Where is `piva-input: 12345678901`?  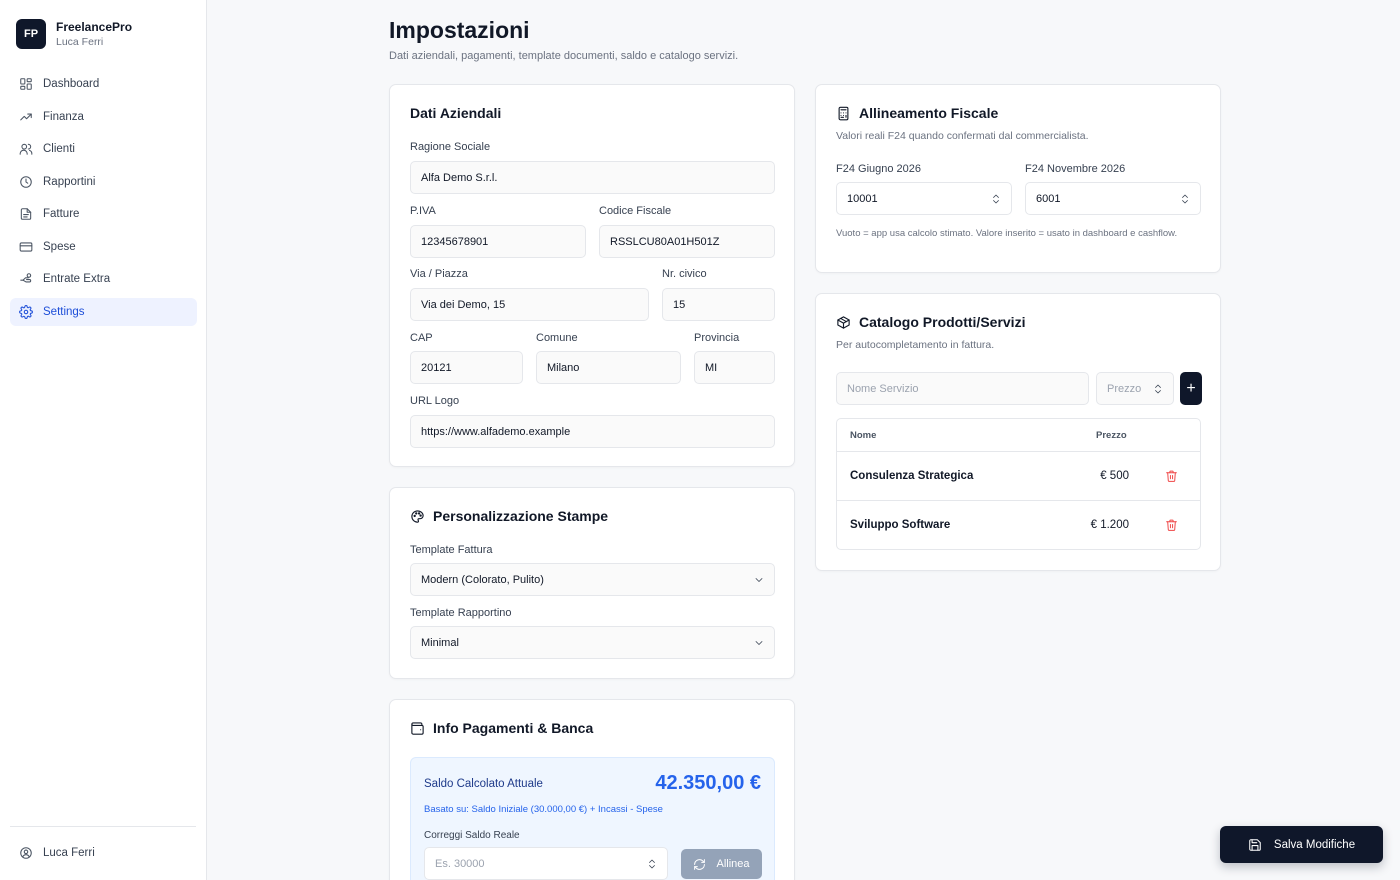 piva-input: 12345678901 is located at coordinates (498, 241).